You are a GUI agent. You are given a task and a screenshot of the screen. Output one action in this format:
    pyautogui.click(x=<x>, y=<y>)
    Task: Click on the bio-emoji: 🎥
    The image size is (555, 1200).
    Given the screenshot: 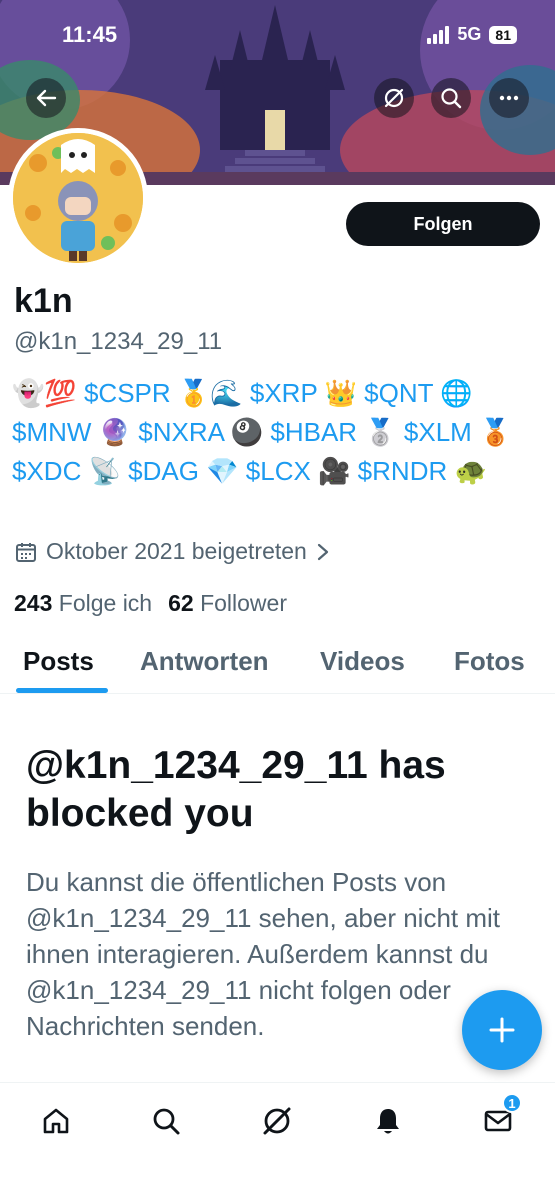 What is the action you would take?
    pyautogui.click(x=334, y=472)
    